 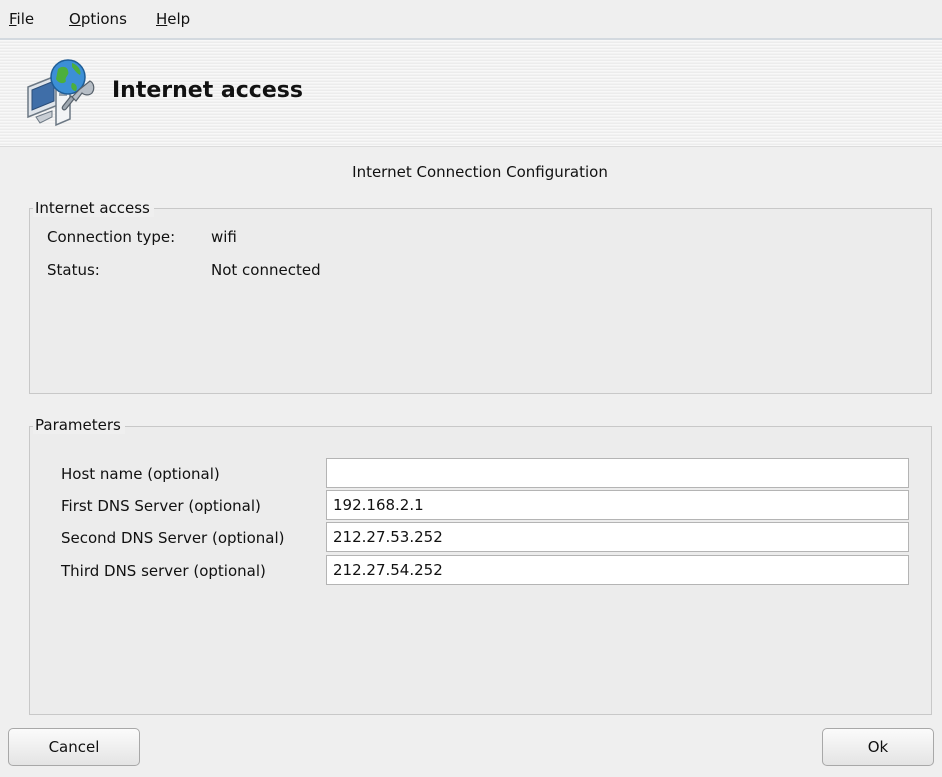 I want to click on menu-options-mnemonic: O, so click(x=75, y=19).